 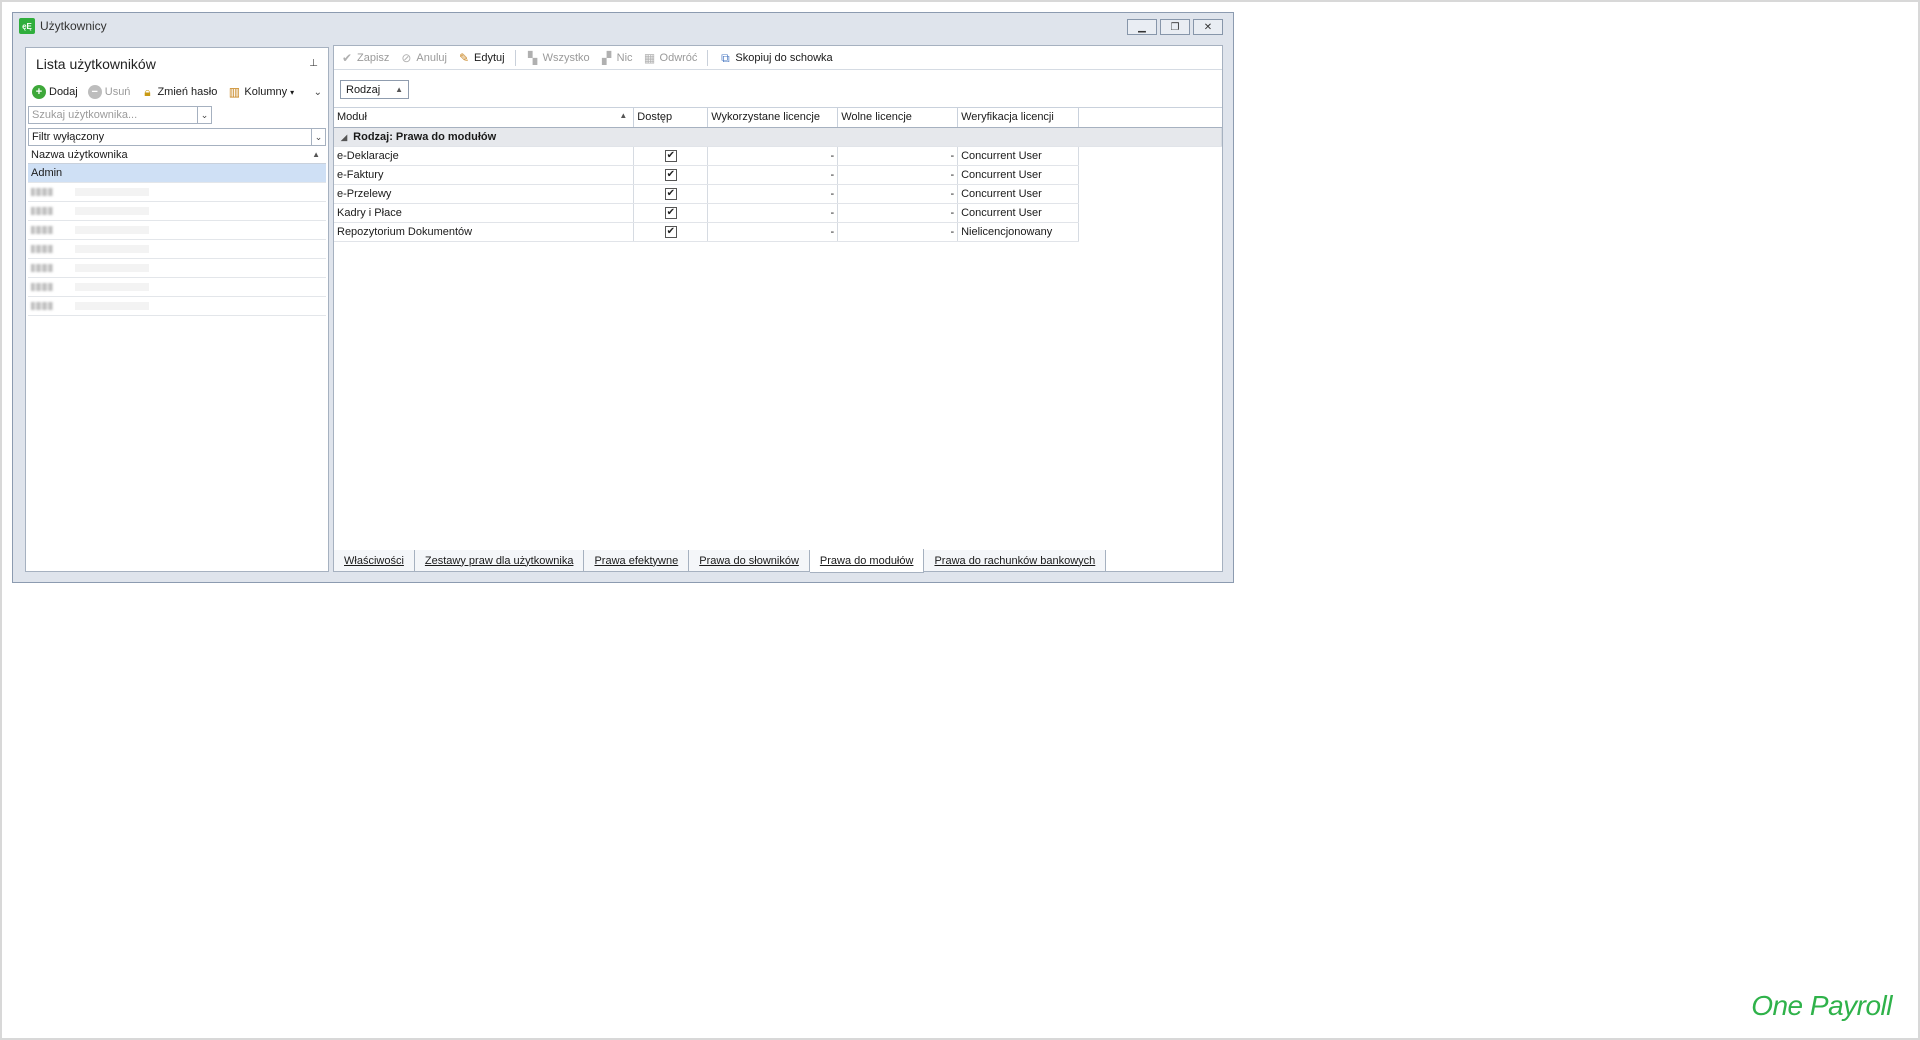 I want to click on minimize-button: ▁, so click(x=1142, y=27).